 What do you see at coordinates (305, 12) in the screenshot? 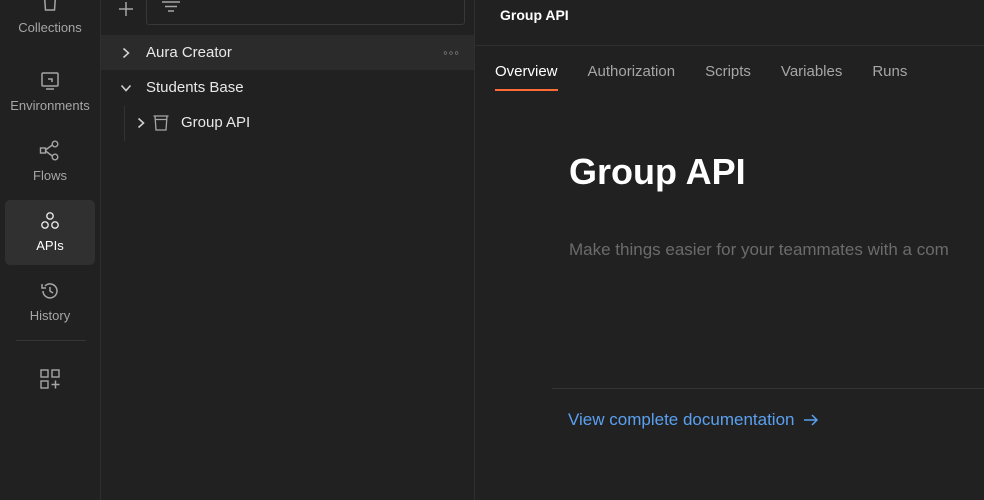
I see `filter-input` at bounding box center [305, 12].